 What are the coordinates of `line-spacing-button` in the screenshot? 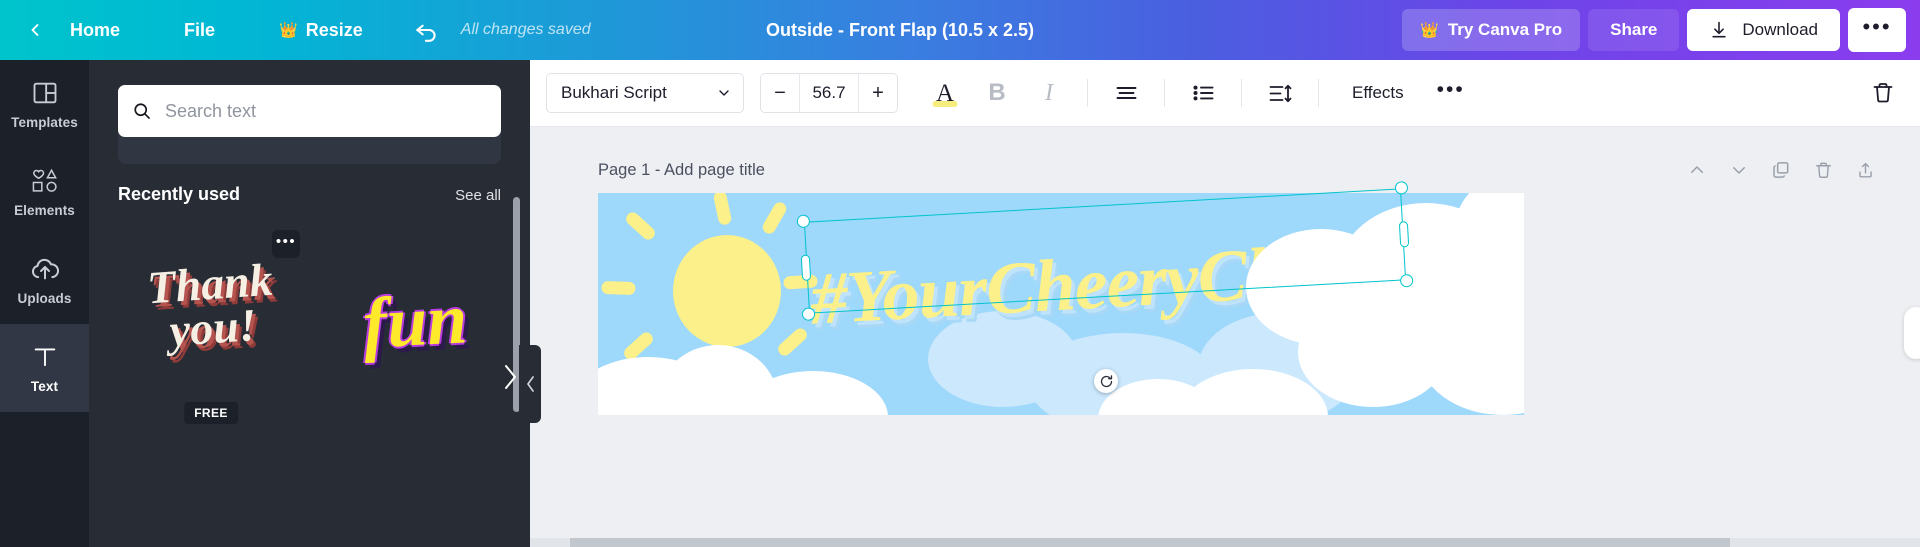 It's located at (1280, 93).